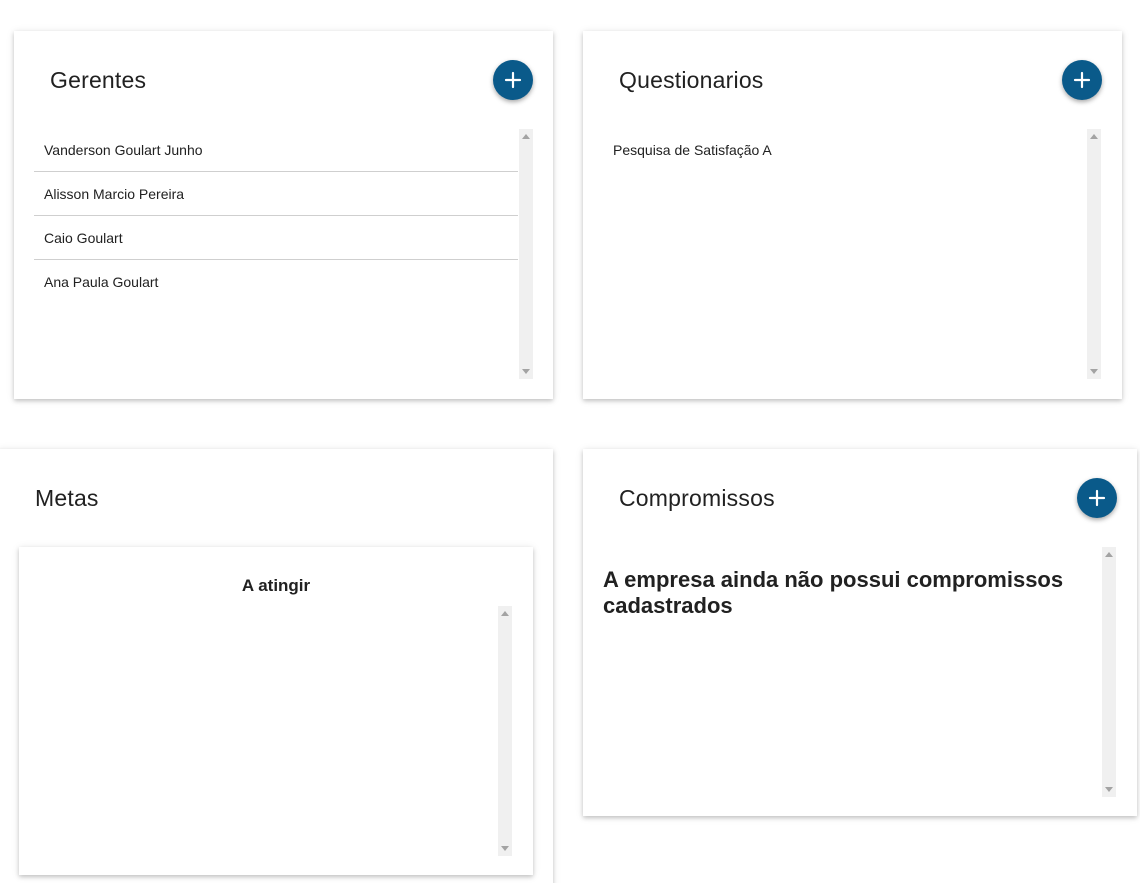 Image resolution: width=1140 pixels, height=883 pixels. What do you see at coordinates (101, 282) in the screenshot?
I see `list-item-label: Ana Paula Goulart` at bounding box center [101, 282].